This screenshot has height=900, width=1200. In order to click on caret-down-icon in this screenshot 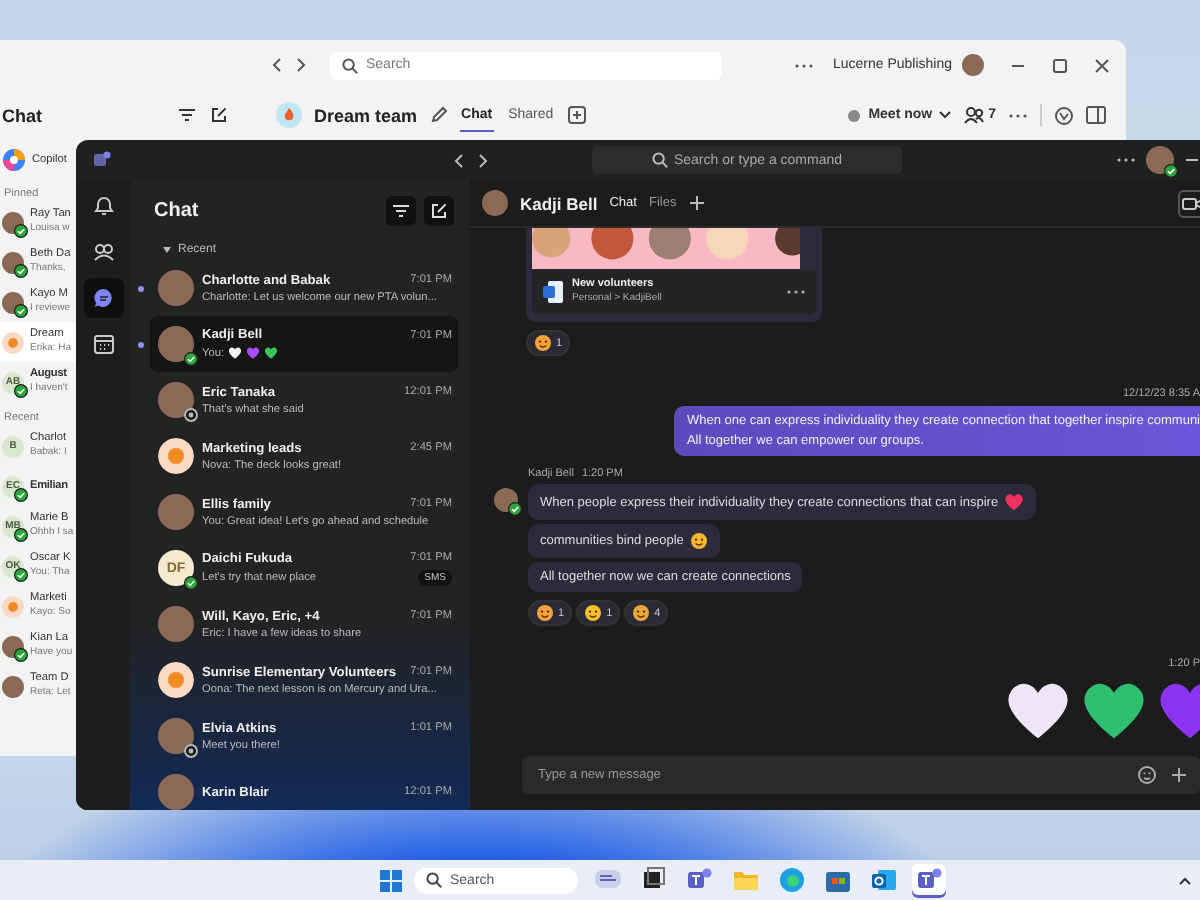, I will do `click(167, 250)`.